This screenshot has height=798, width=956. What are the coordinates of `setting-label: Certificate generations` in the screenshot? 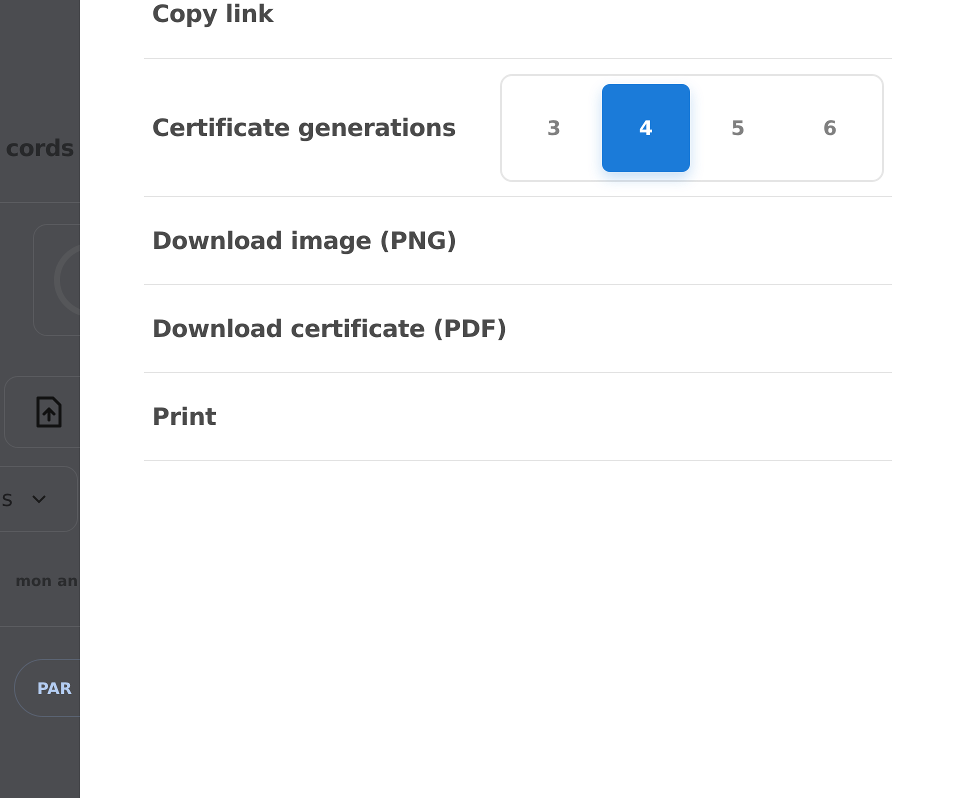 It's located at (304, 128).